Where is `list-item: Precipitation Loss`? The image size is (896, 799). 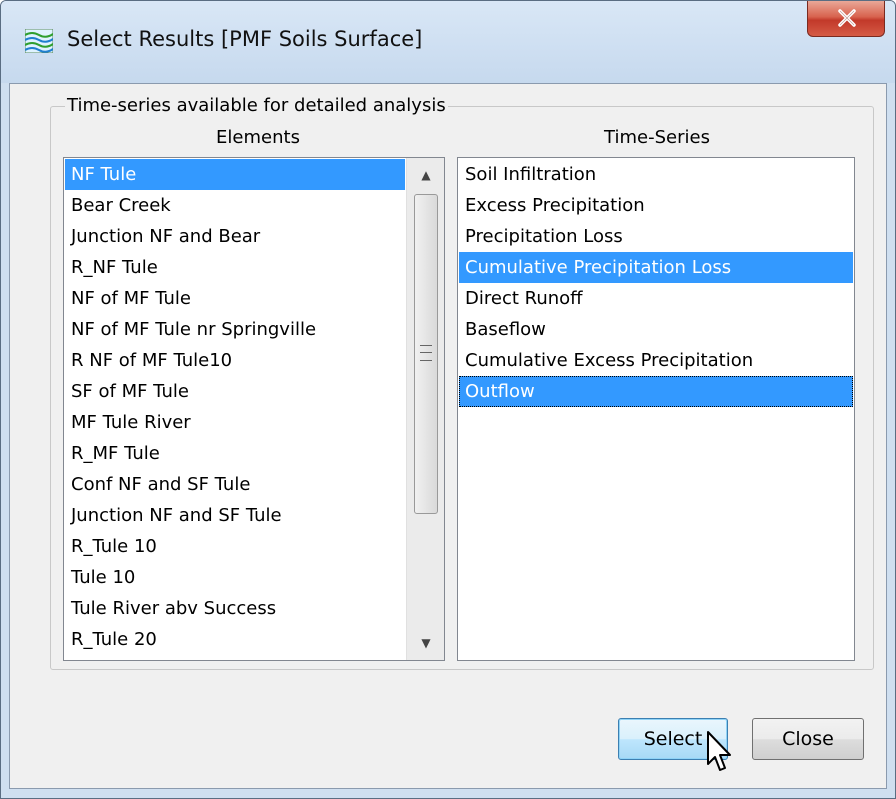
list-item: Precipitation Loss is located at coordinates (656, 236).